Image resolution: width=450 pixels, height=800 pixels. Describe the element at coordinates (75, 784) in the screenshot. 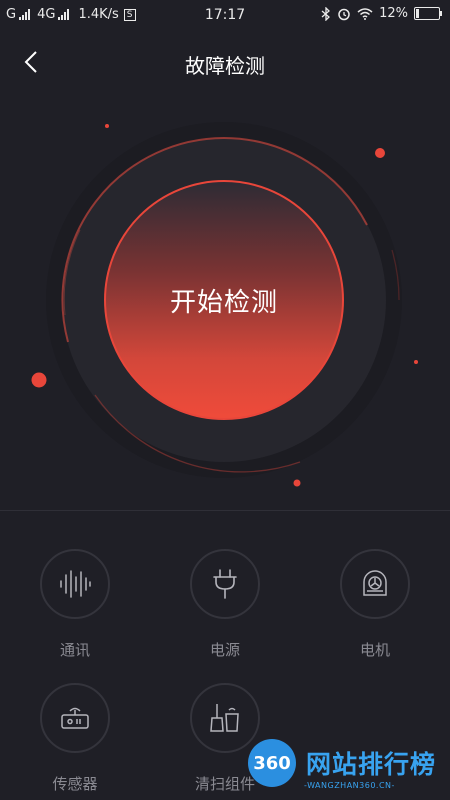

I see `category-label: 传感器` at that location.